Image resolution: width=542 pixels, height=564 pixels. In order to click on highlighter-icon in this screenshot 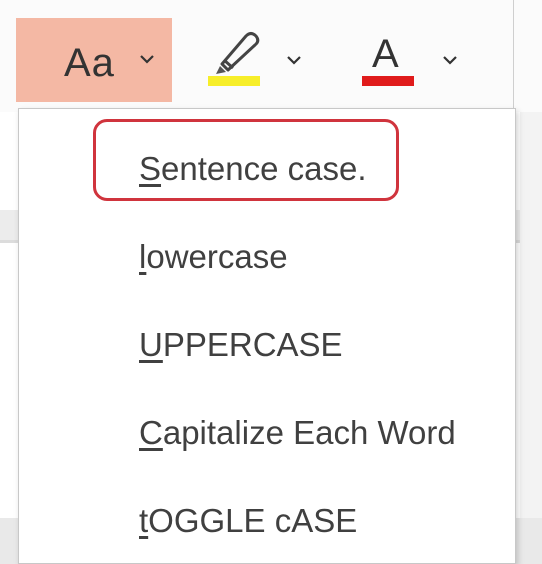, I will do `click(234, 54)`.